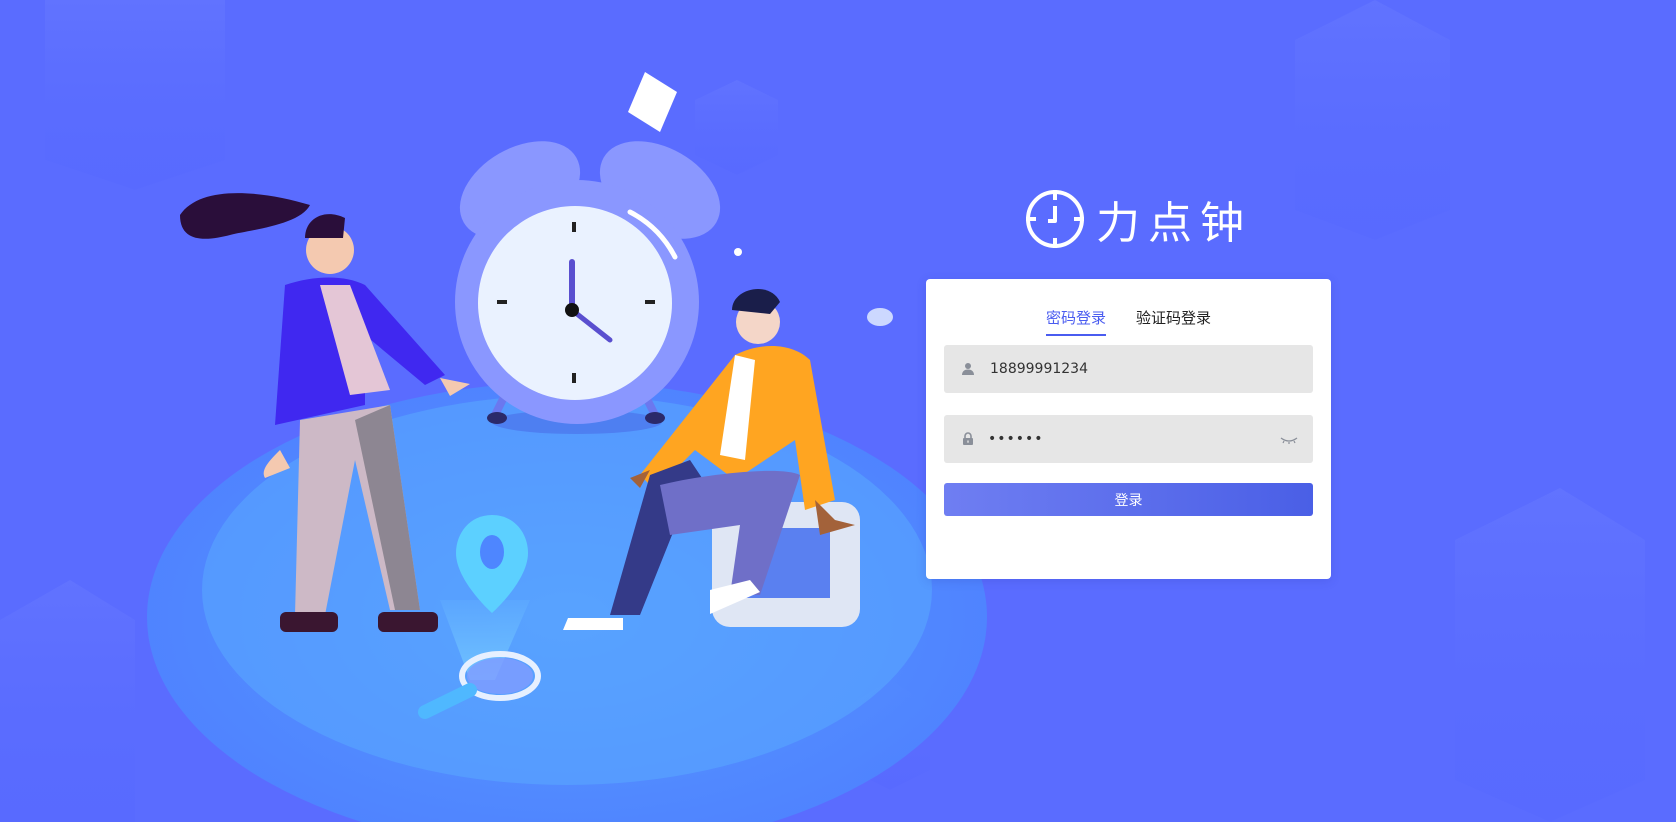  Describe the element at coordinates (1128, 321) in the screenshot. I see `login-tabs: 密码登录 验证码登录` at that location.